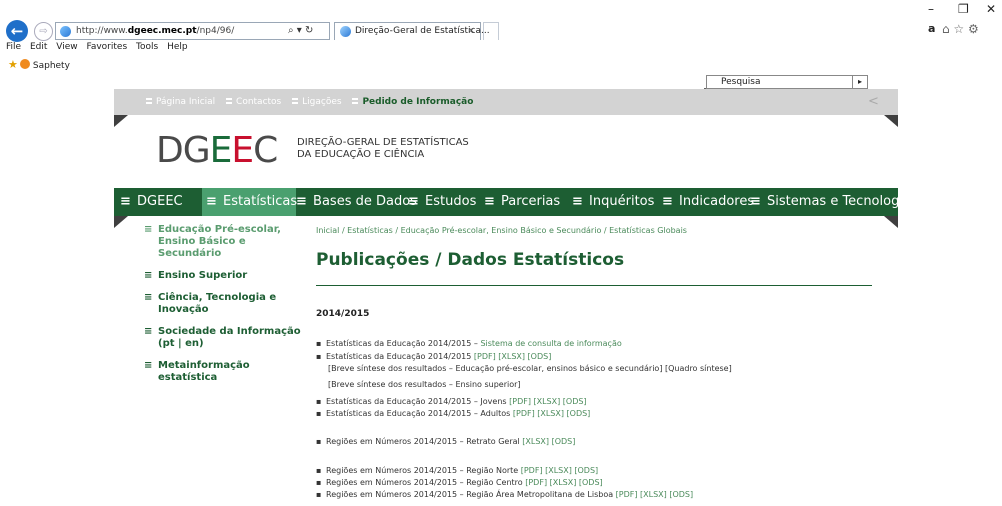  Describe the element at coordinates (106, 47) in the screenshot. I see `menu-favorites: Favorites` at that location.